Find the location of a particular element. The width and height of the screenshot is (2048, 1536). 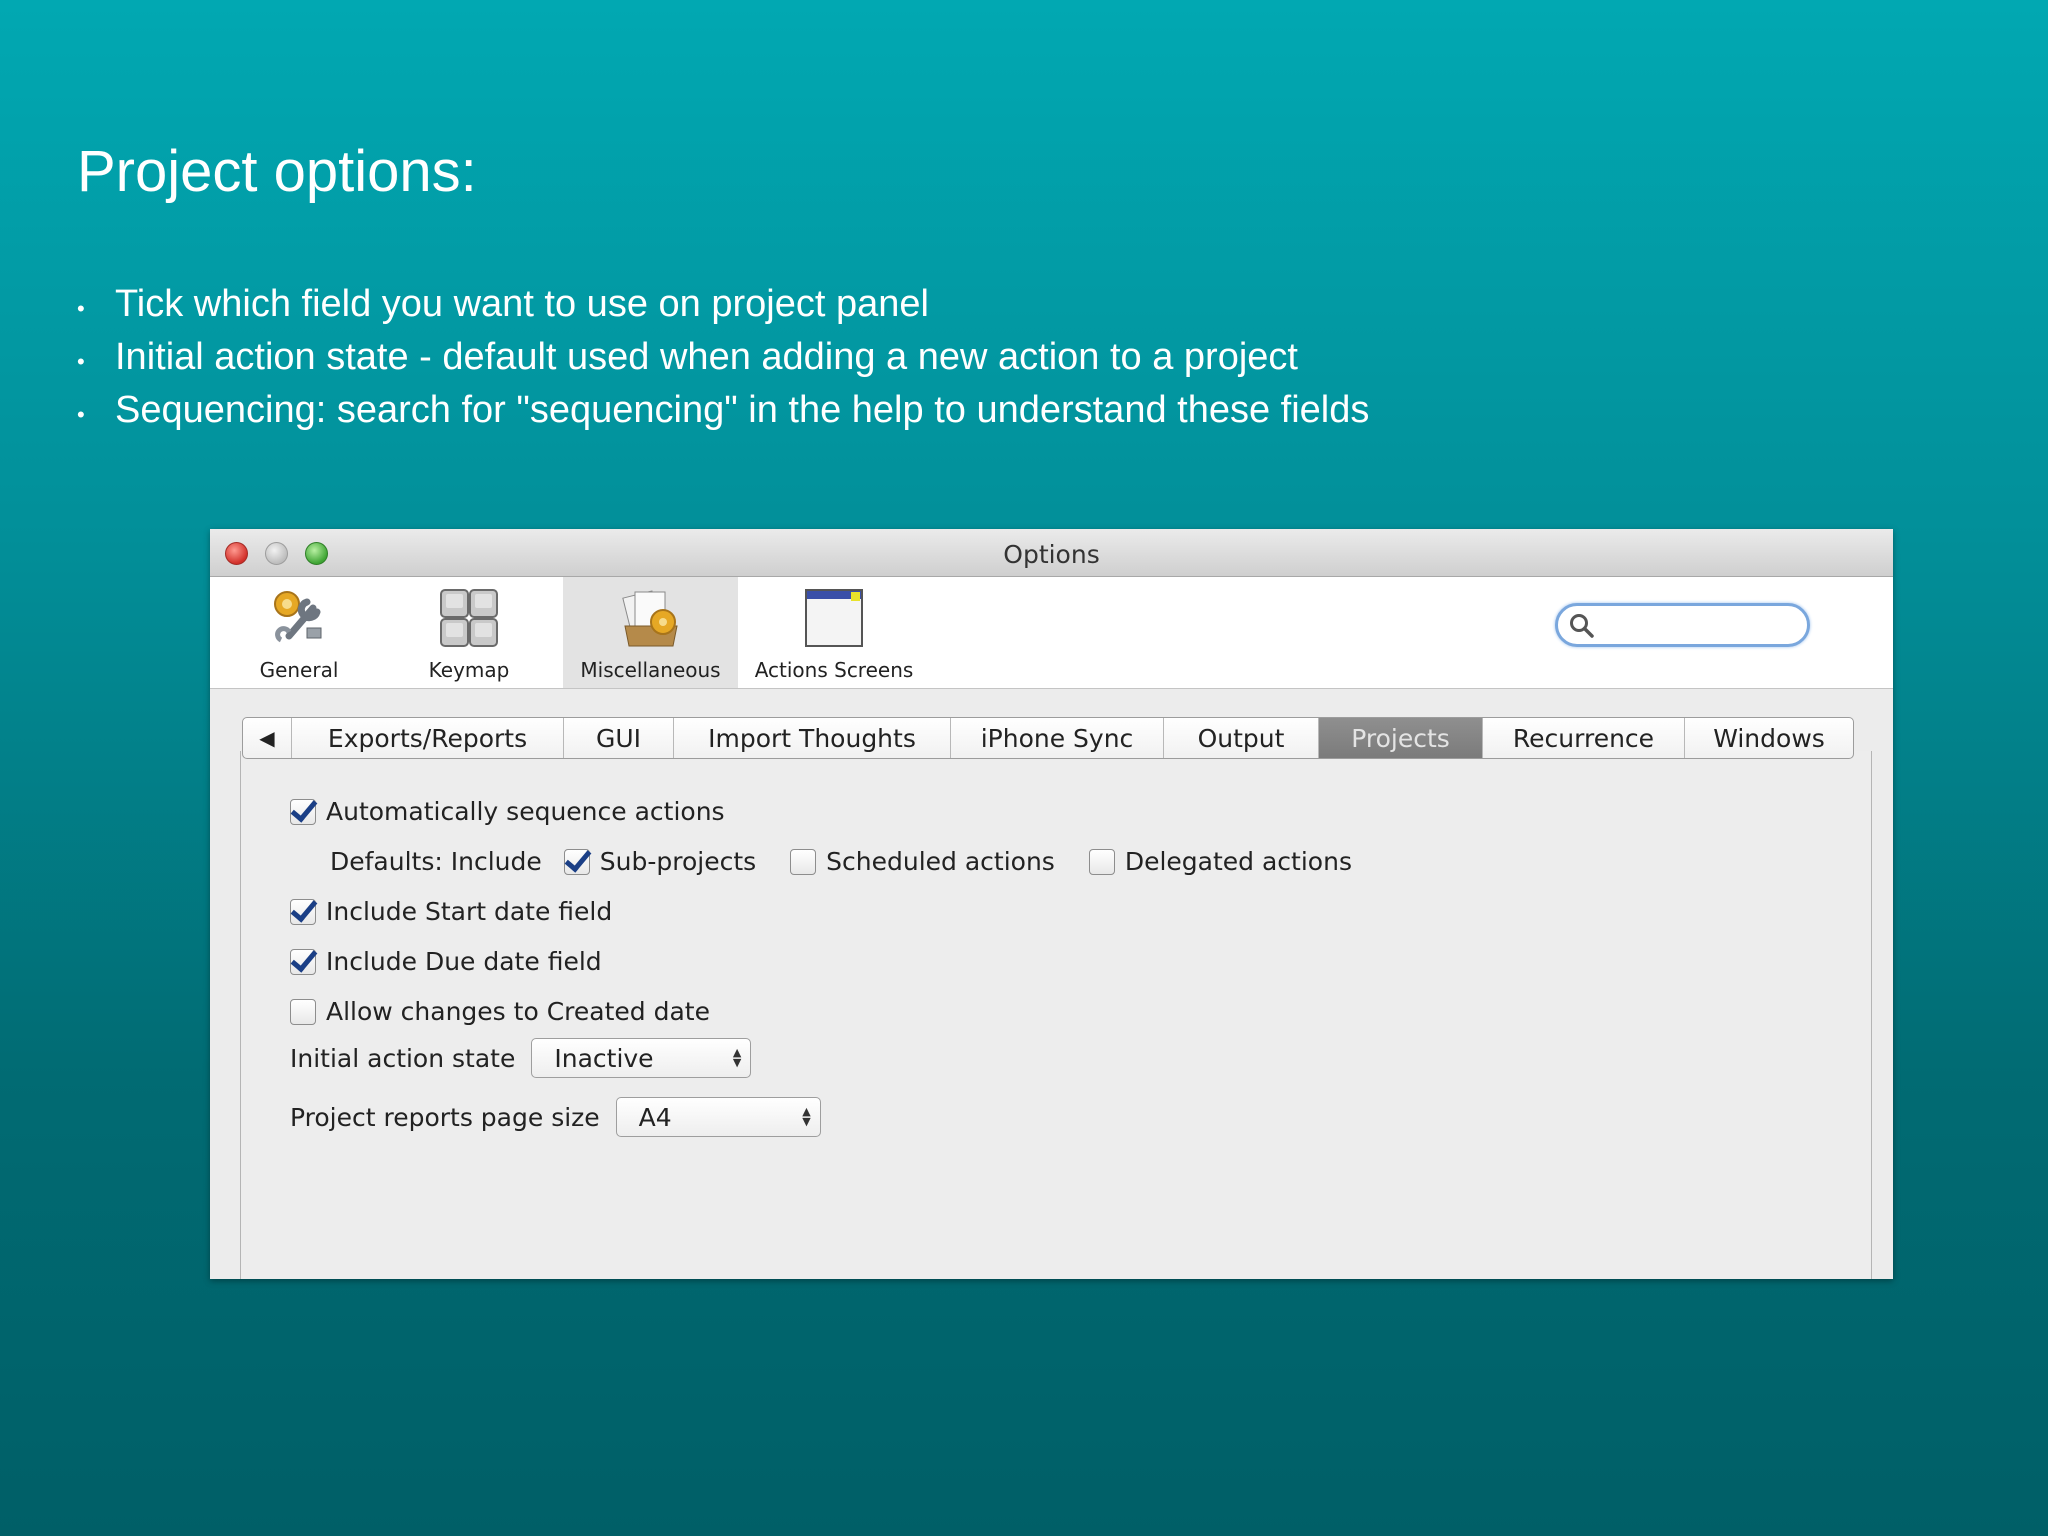

scheduled-actions-checkbox is located at coordinates (803, 861).